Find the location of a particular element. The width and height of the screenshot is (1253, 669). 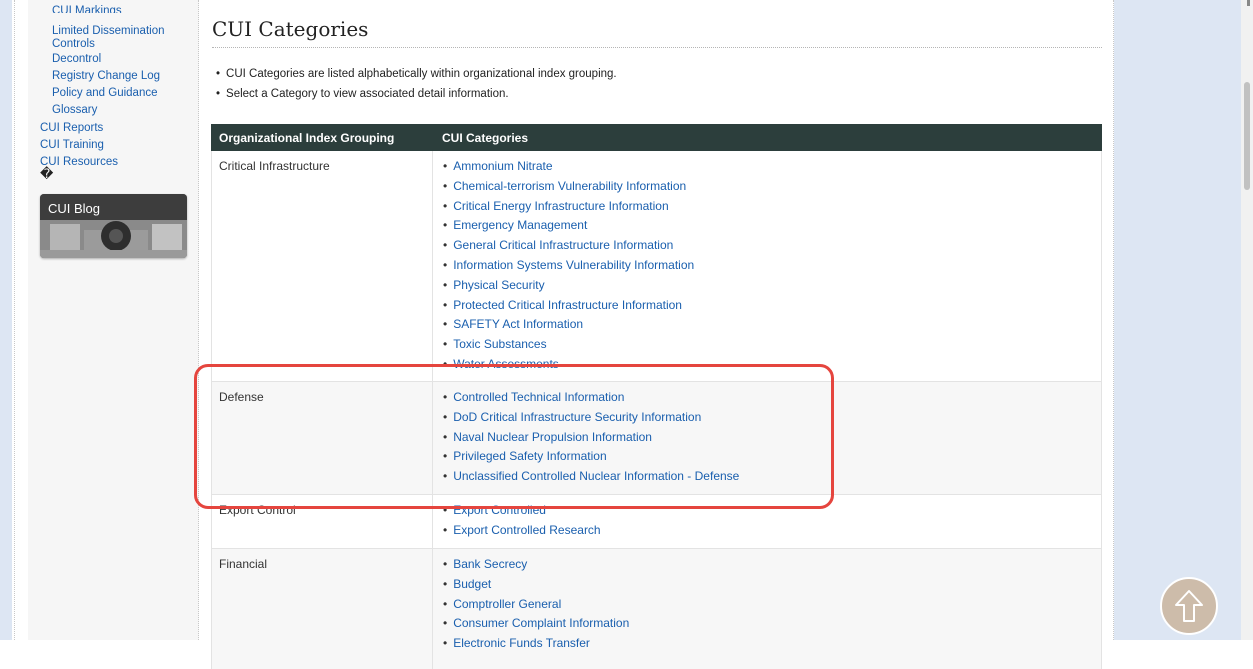

category-link-export-controlled: Export Controlled is located at coordinates (499, 510).